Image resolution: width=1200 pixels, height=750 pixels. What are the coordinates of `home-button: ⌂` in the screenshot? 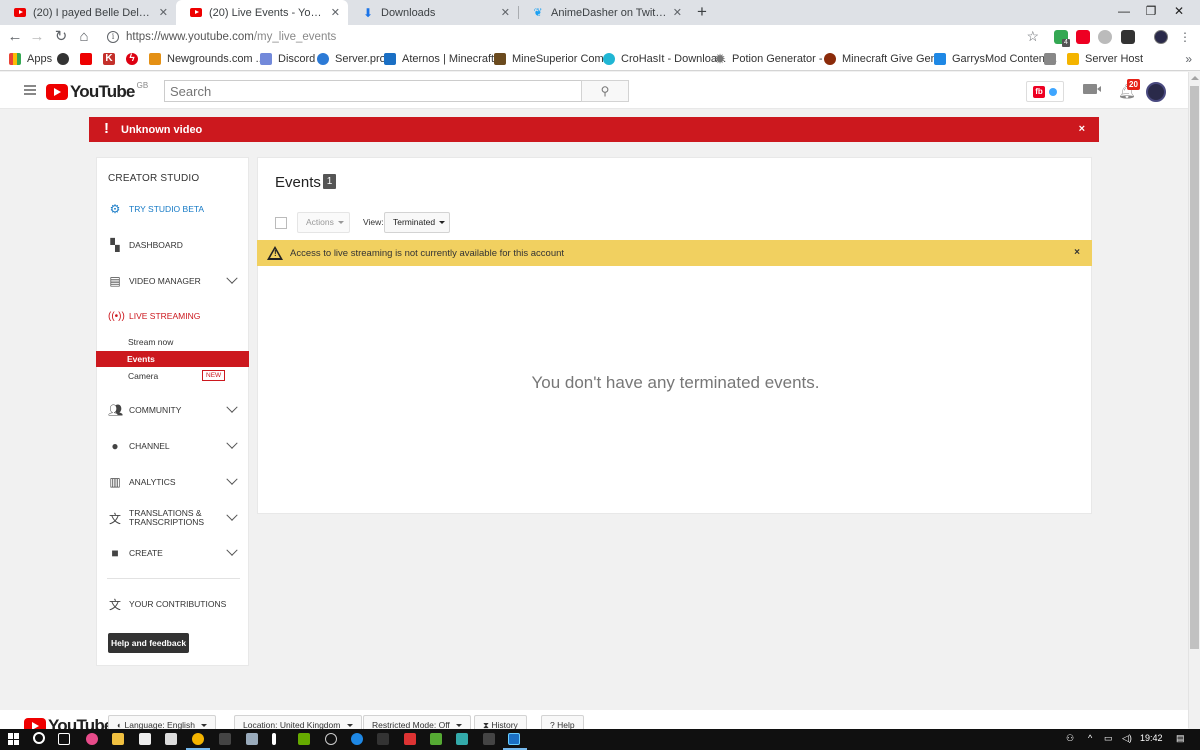 It's located at (84, 37).